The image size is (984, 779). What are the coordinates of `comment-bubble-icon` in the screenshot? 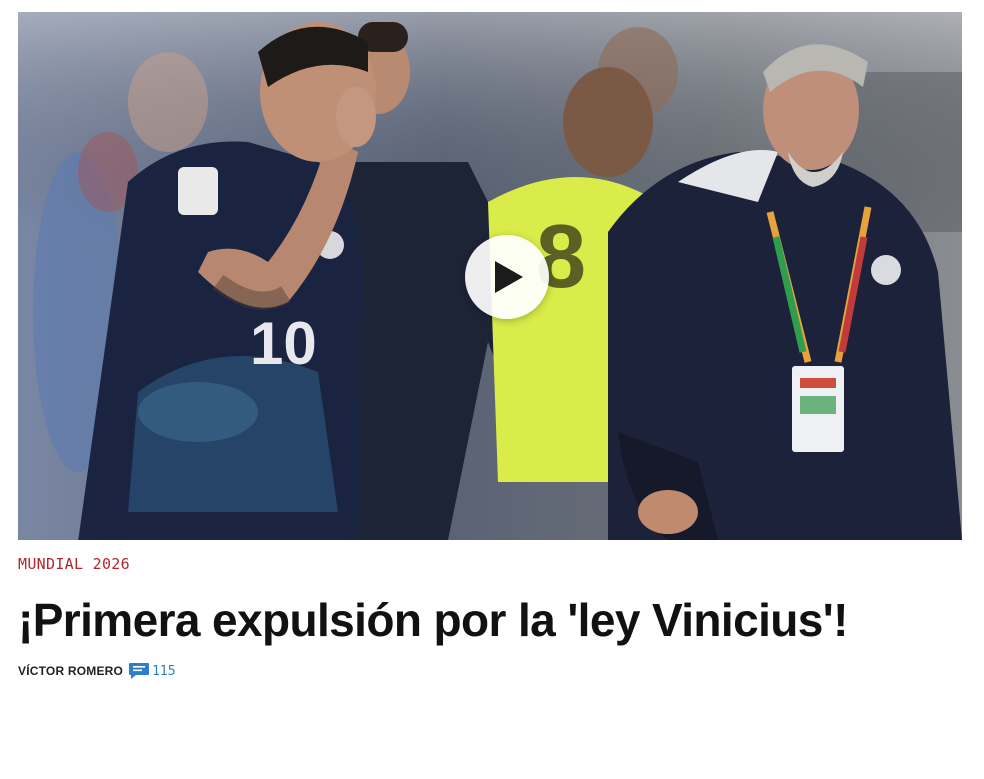 It's located at (139, 671).